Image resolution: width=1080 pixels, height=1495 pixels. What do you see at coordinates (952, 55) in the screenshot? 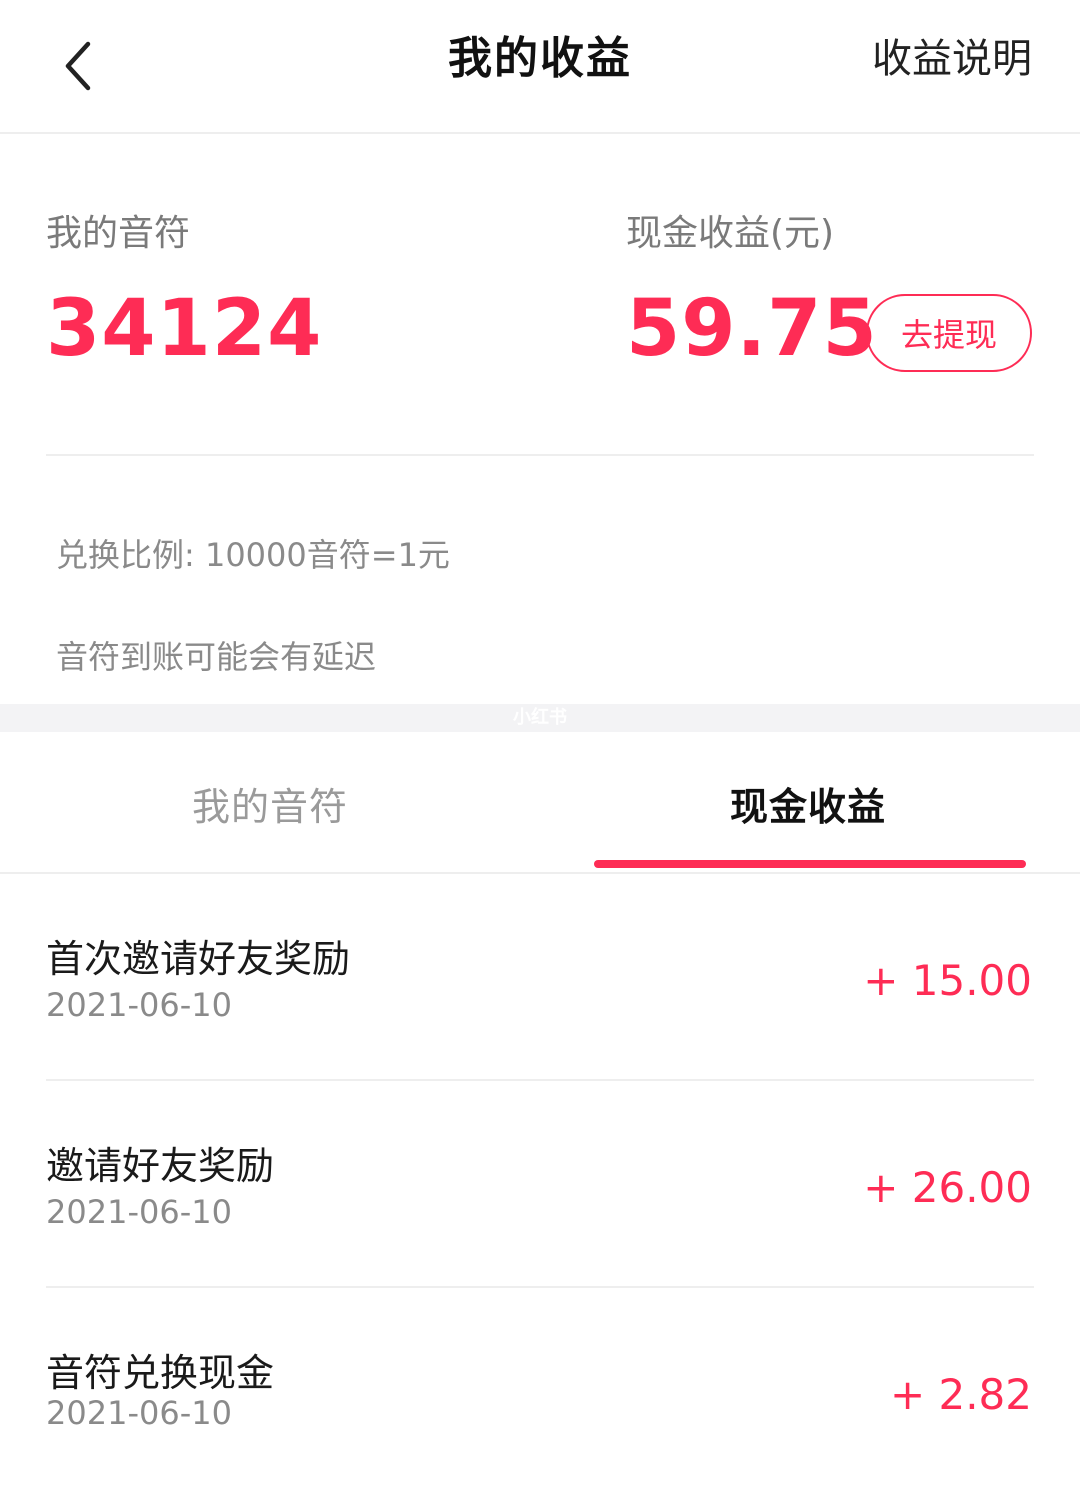
I see `earnings-explanation-link: 收益说明` at bounding box center [952, 55].